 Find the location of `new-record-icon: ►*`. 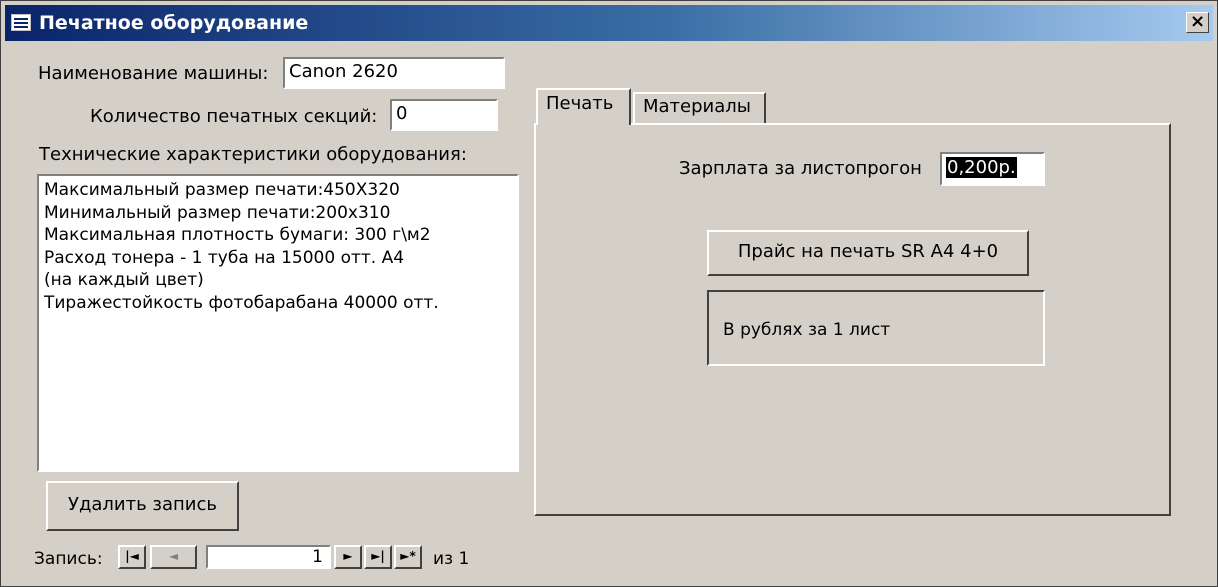

new-record-icon: ►* is located at coordinates (408, 556).